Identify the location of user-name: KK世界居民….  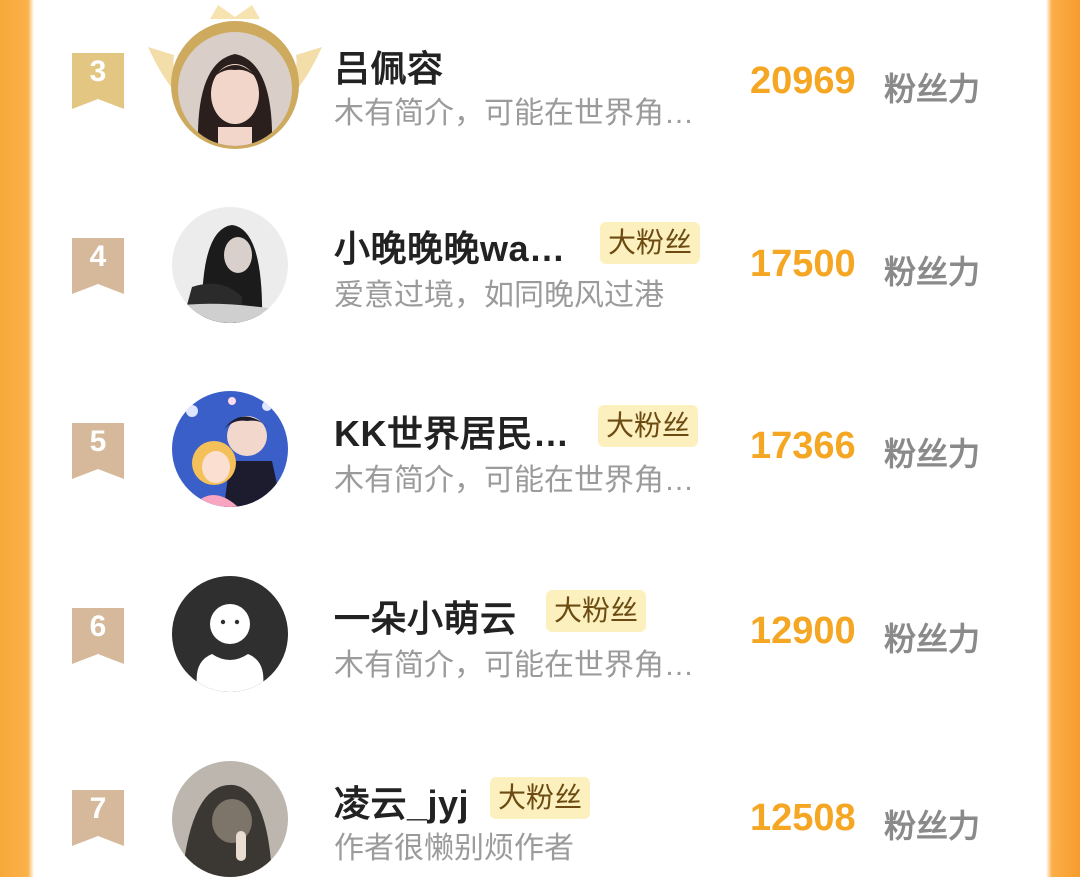
(452, 431).